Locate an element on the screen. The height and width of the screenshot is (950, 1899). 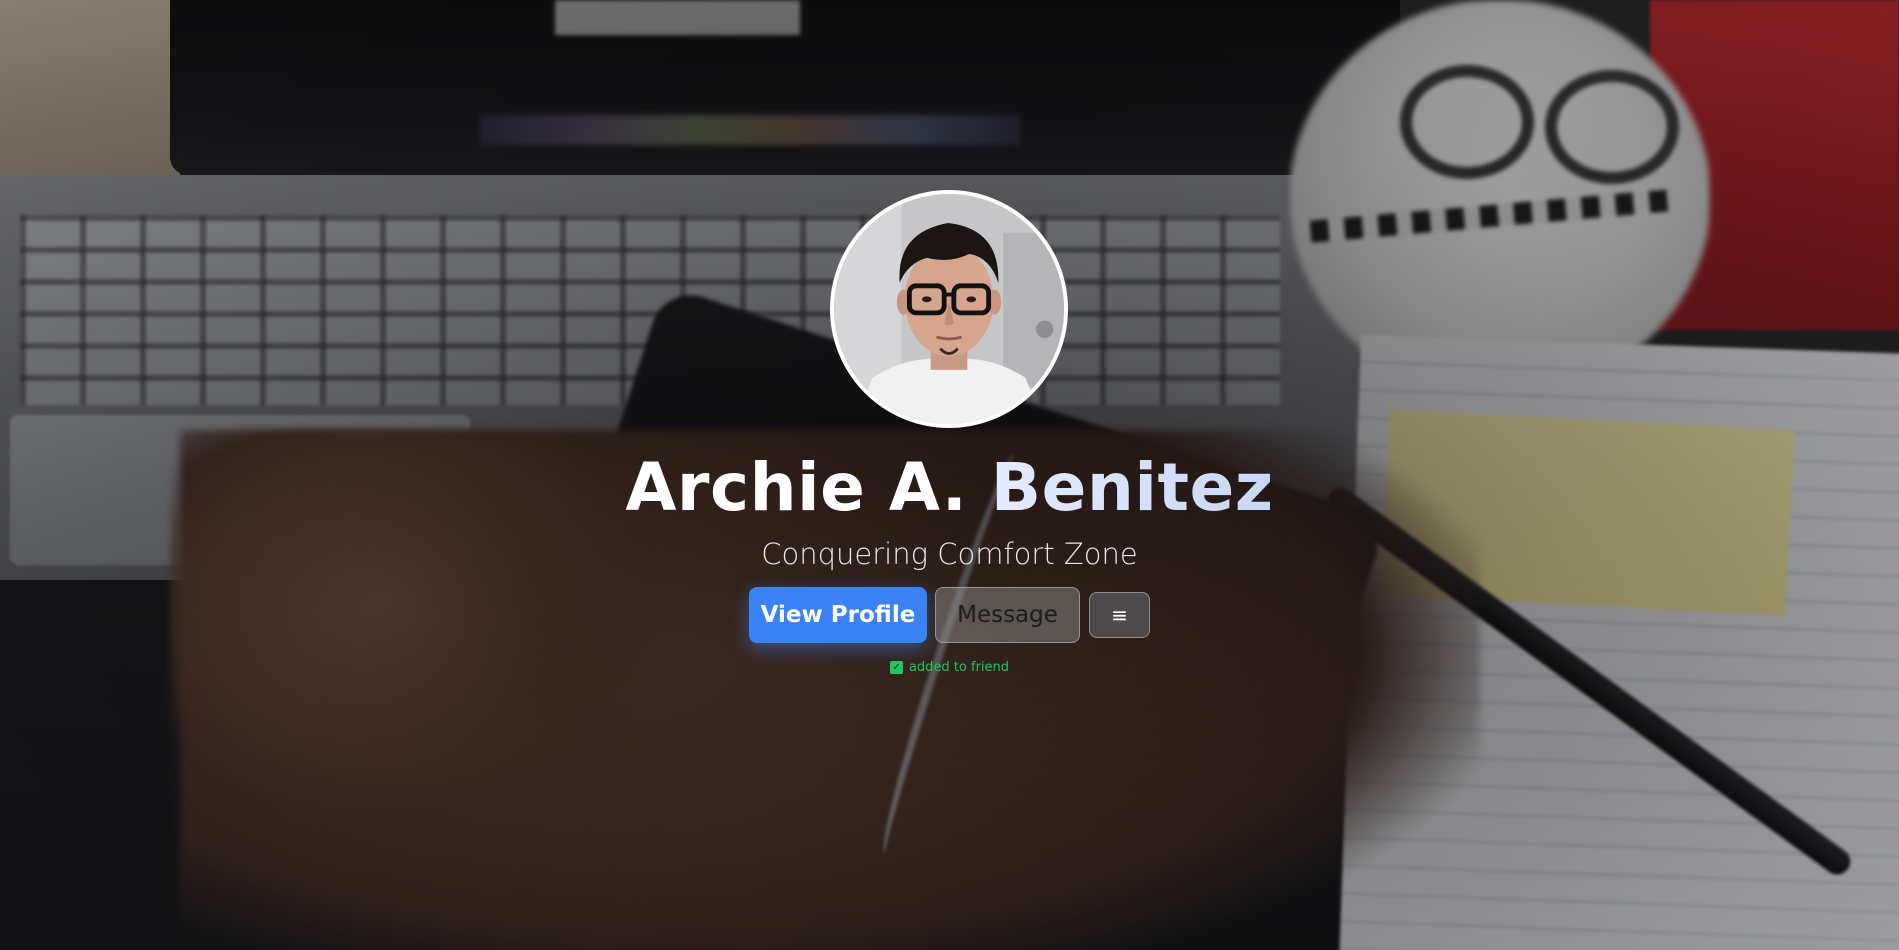
avatar is located at coordinates (949, 309).